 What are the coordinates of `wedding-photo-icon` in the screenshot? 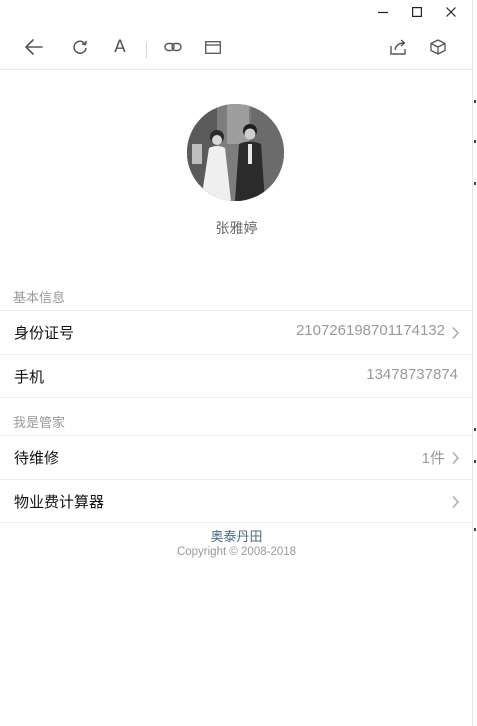 It's located at (235, 152).